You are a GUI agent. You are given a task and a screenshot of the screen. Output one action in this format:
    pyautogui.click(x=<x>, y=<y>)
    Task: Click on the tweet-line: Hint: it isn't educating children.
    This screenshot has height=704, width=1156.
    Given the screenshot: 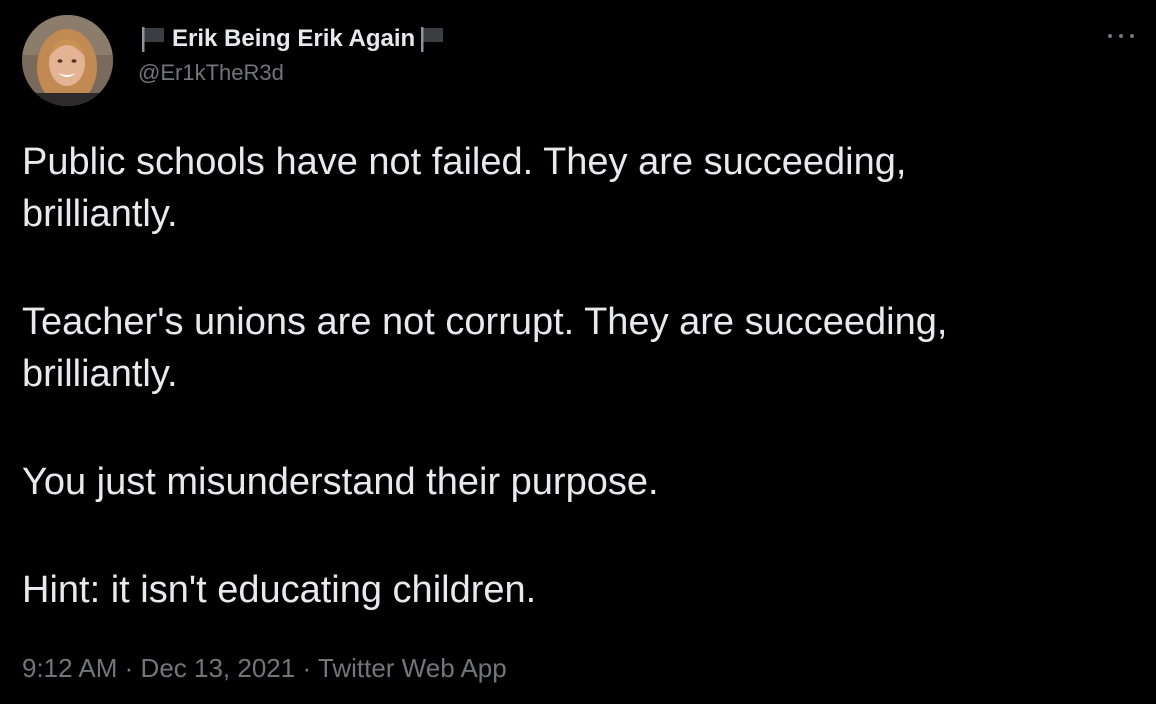 What is the action you would take?
    pyautogui.click(x=279, y=590)
    